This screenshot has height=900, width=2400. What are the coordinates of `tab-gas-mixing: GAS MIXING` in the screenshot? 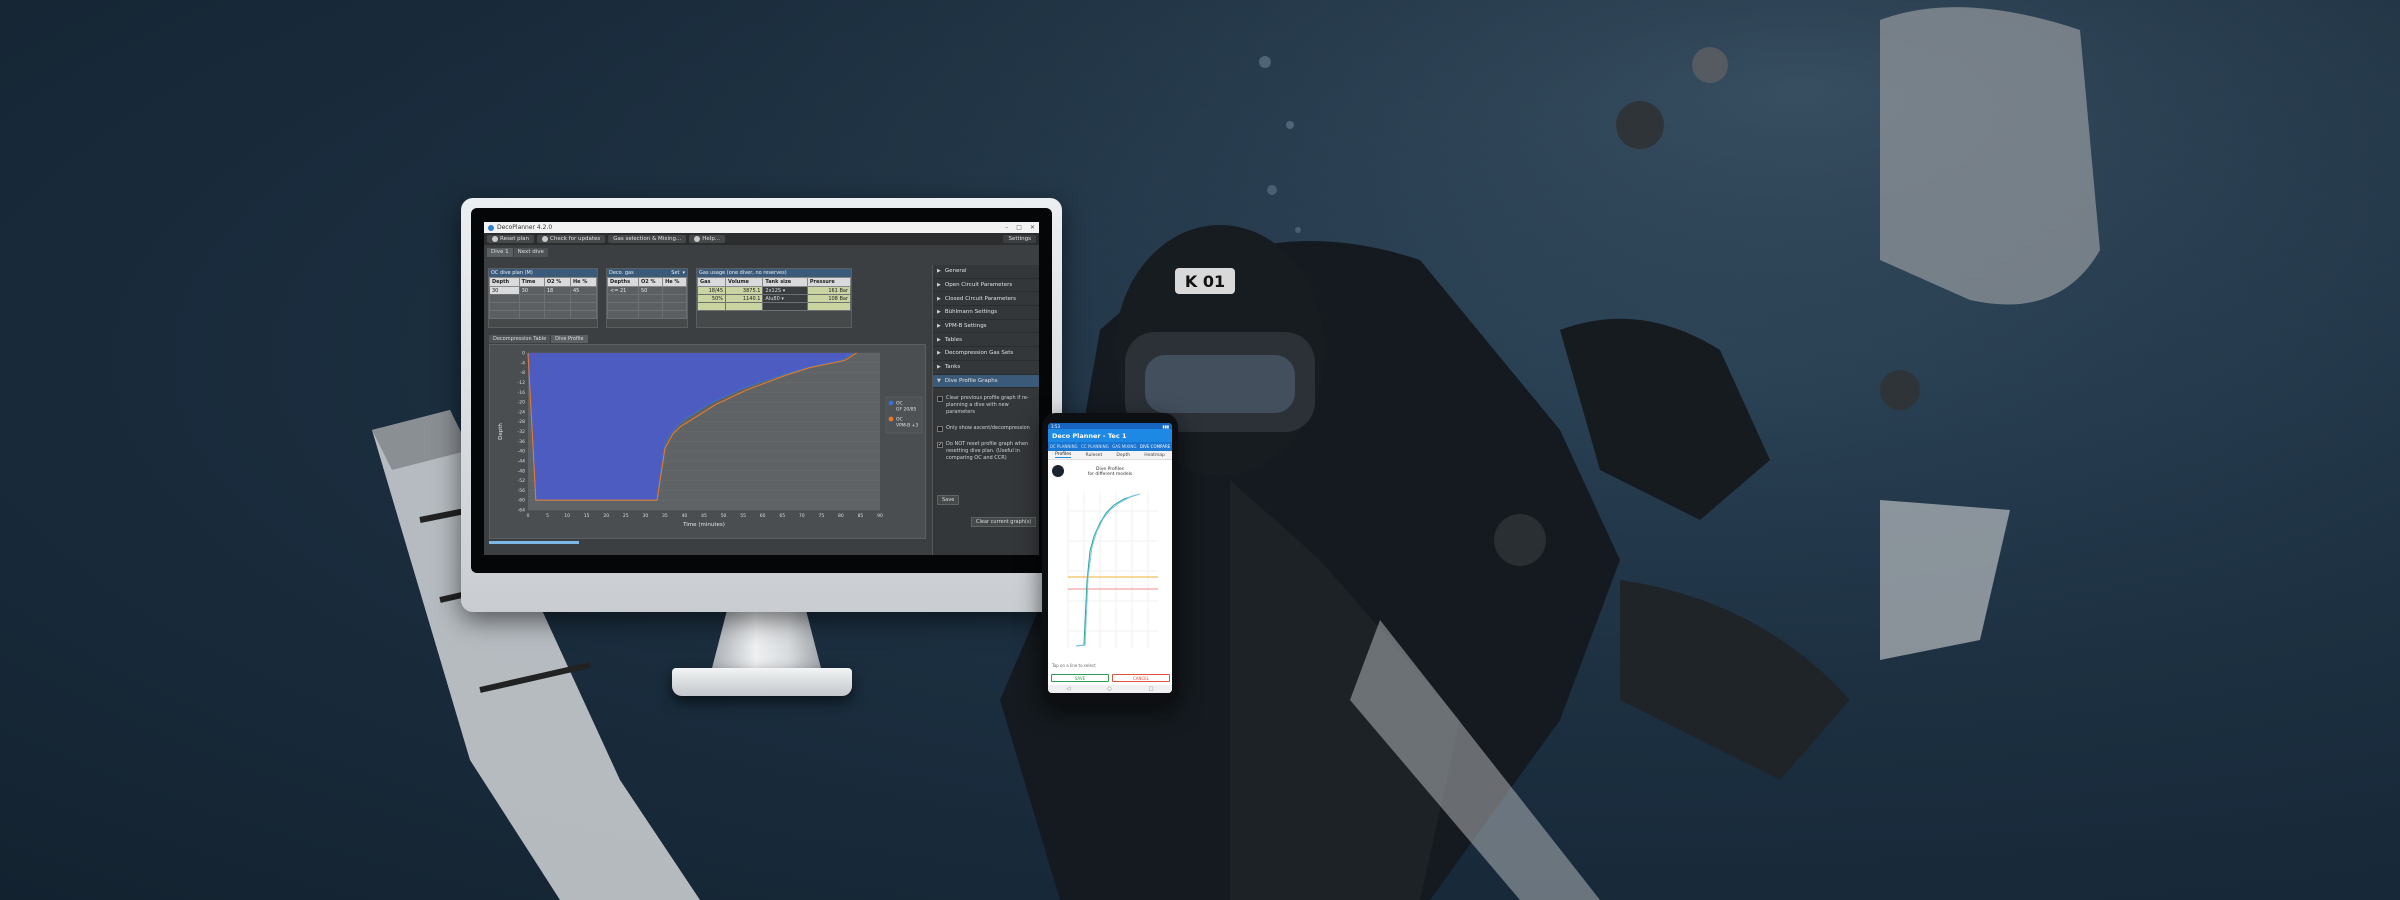 It's located at (1124, 446).